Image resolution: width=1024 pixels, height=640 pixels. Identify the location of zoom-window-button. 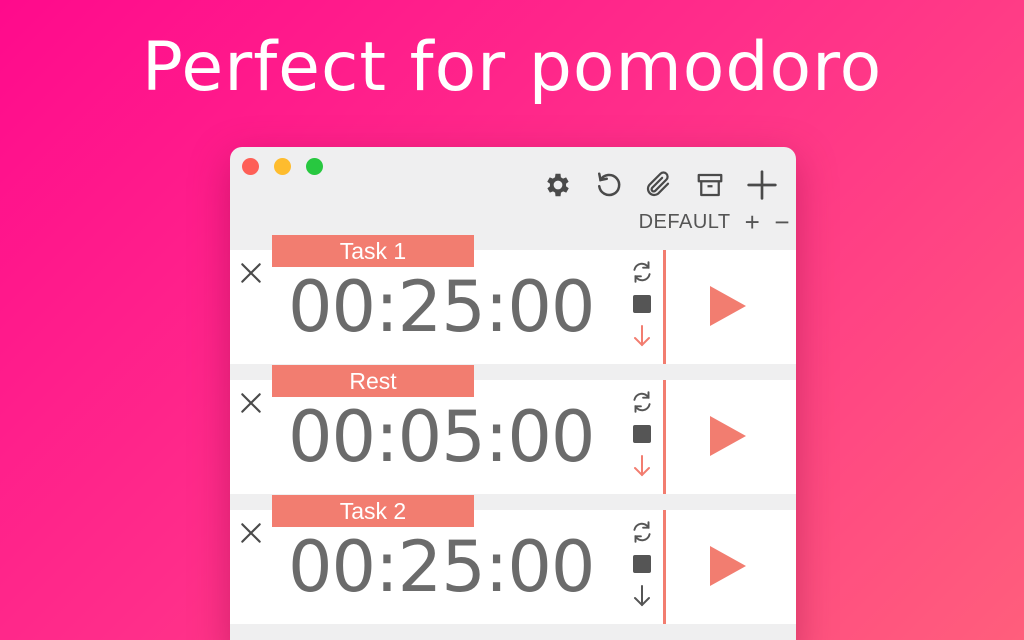
(314, 166).